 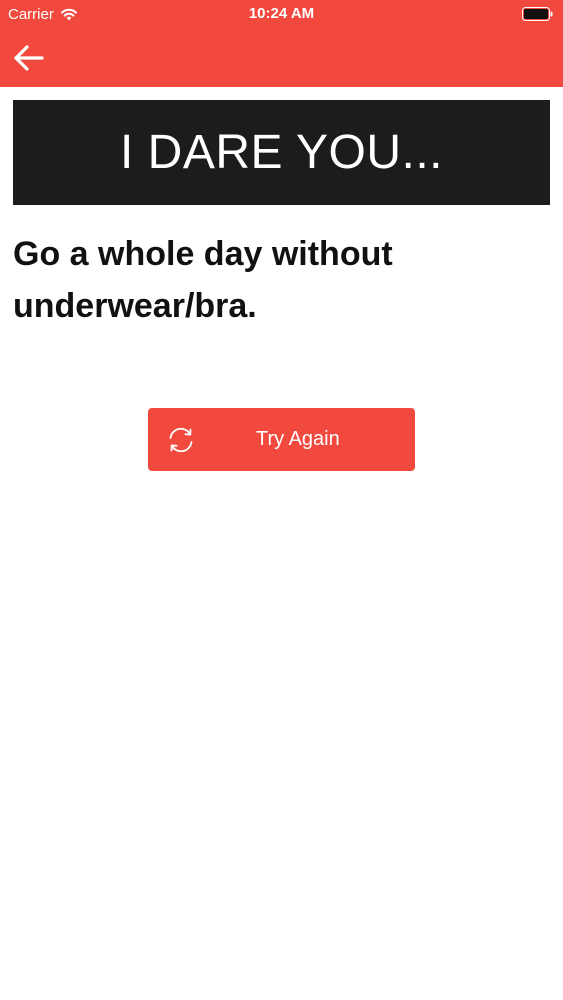 I want to click on battery-icon, so click(x=537, y=14).